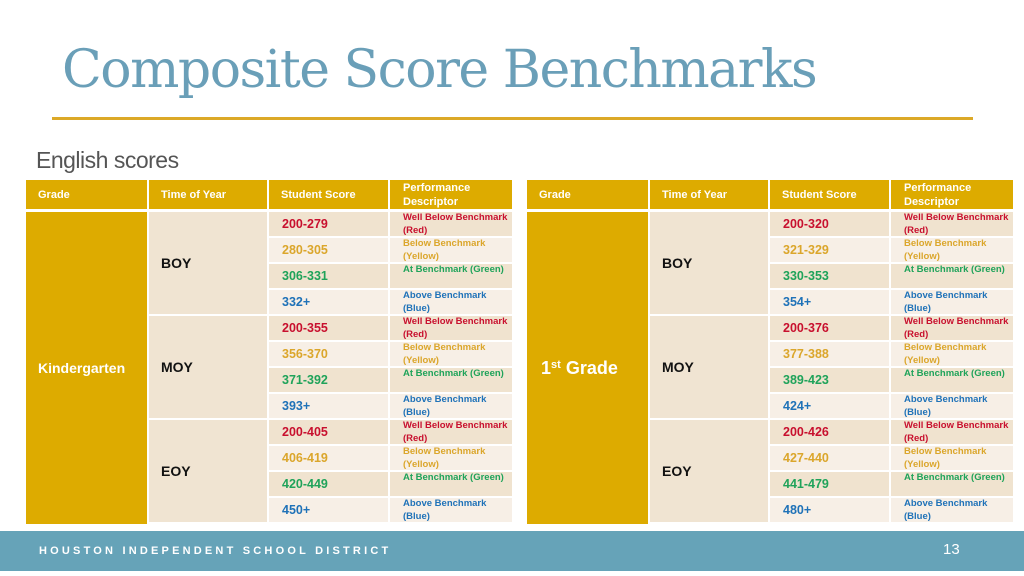  I want to click on score-range-moy-green: 371-392, so click(328, 380).